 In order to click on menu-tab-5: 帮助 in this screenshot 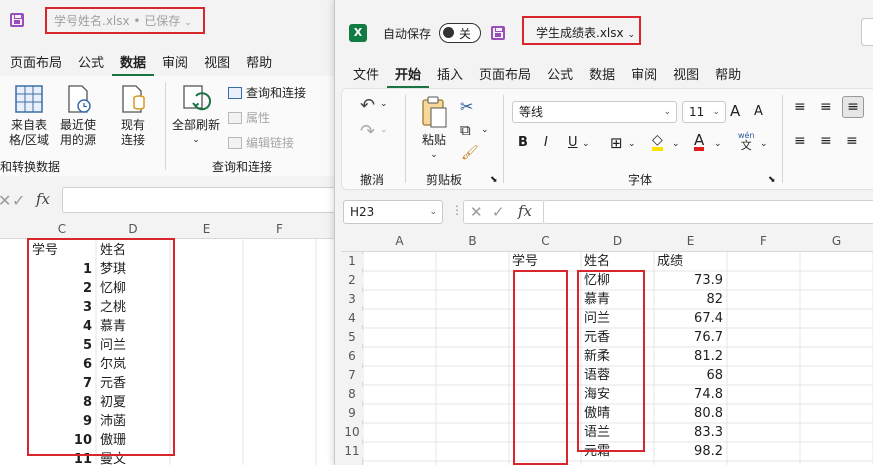, I will do `click(259, 64)`.